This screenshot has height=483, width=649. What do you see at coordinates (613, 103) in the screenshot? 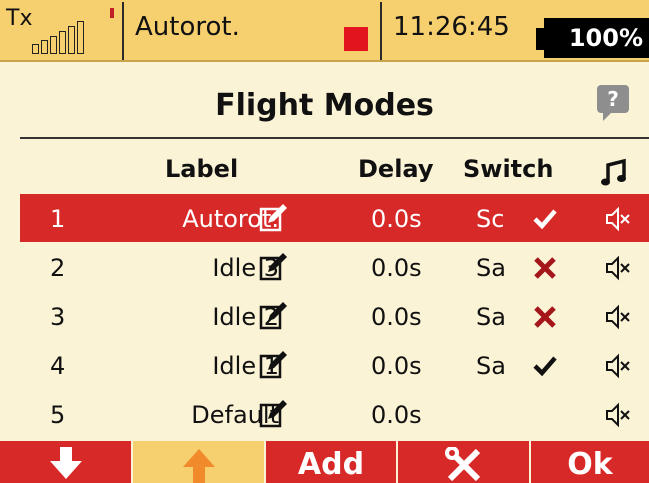
I see `help-icon: ?` at bounding box center [613, 103].